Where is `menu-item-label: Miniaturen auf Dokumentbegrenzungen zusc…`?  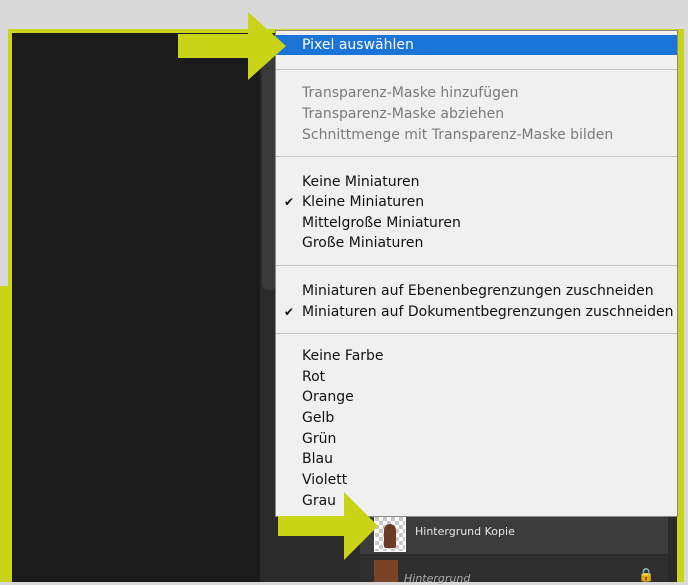
menu-item-label: Miniaturen auf Dokumentbegrenzungen zusc… is located at coordinates (488, 312).